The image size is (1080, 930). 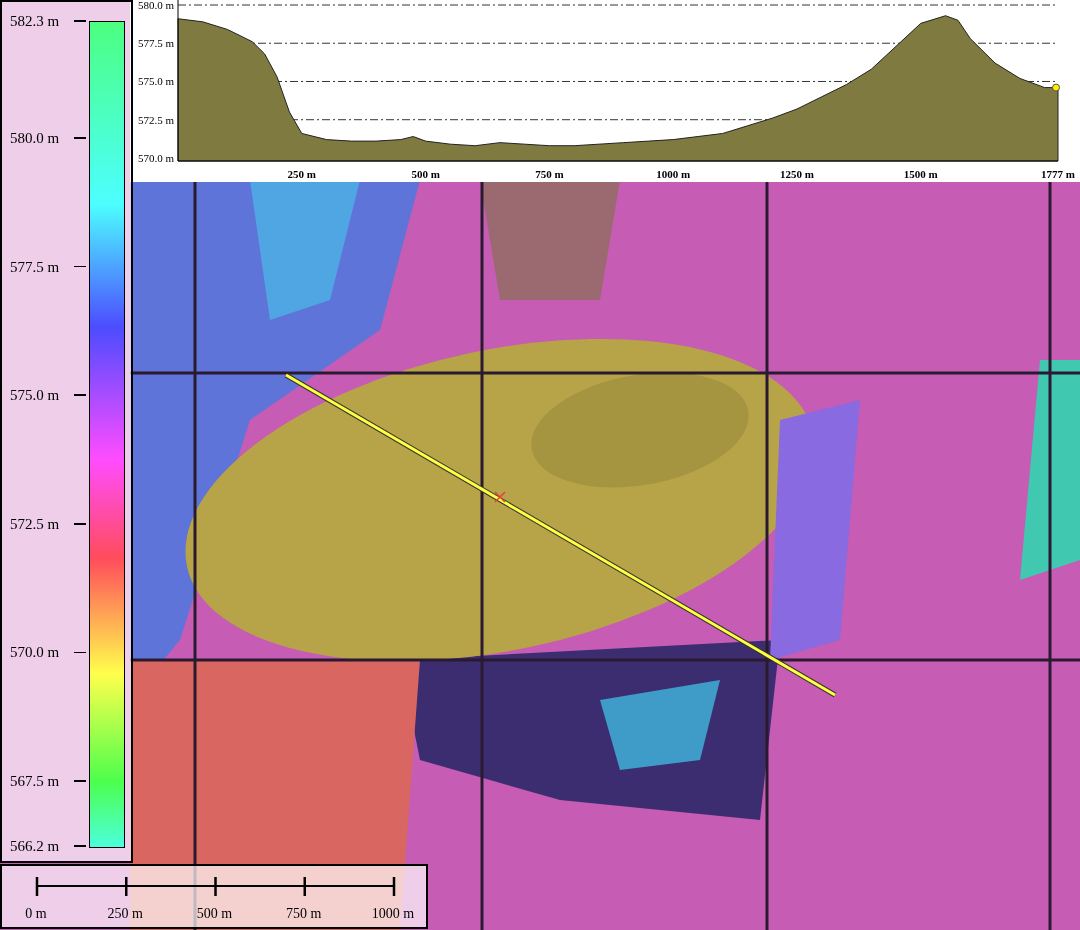 What do you see at coordinates (155, 5) in the screenshot?
I see `y-tick-label: 580.0 m` at bounding box center [155, 5].